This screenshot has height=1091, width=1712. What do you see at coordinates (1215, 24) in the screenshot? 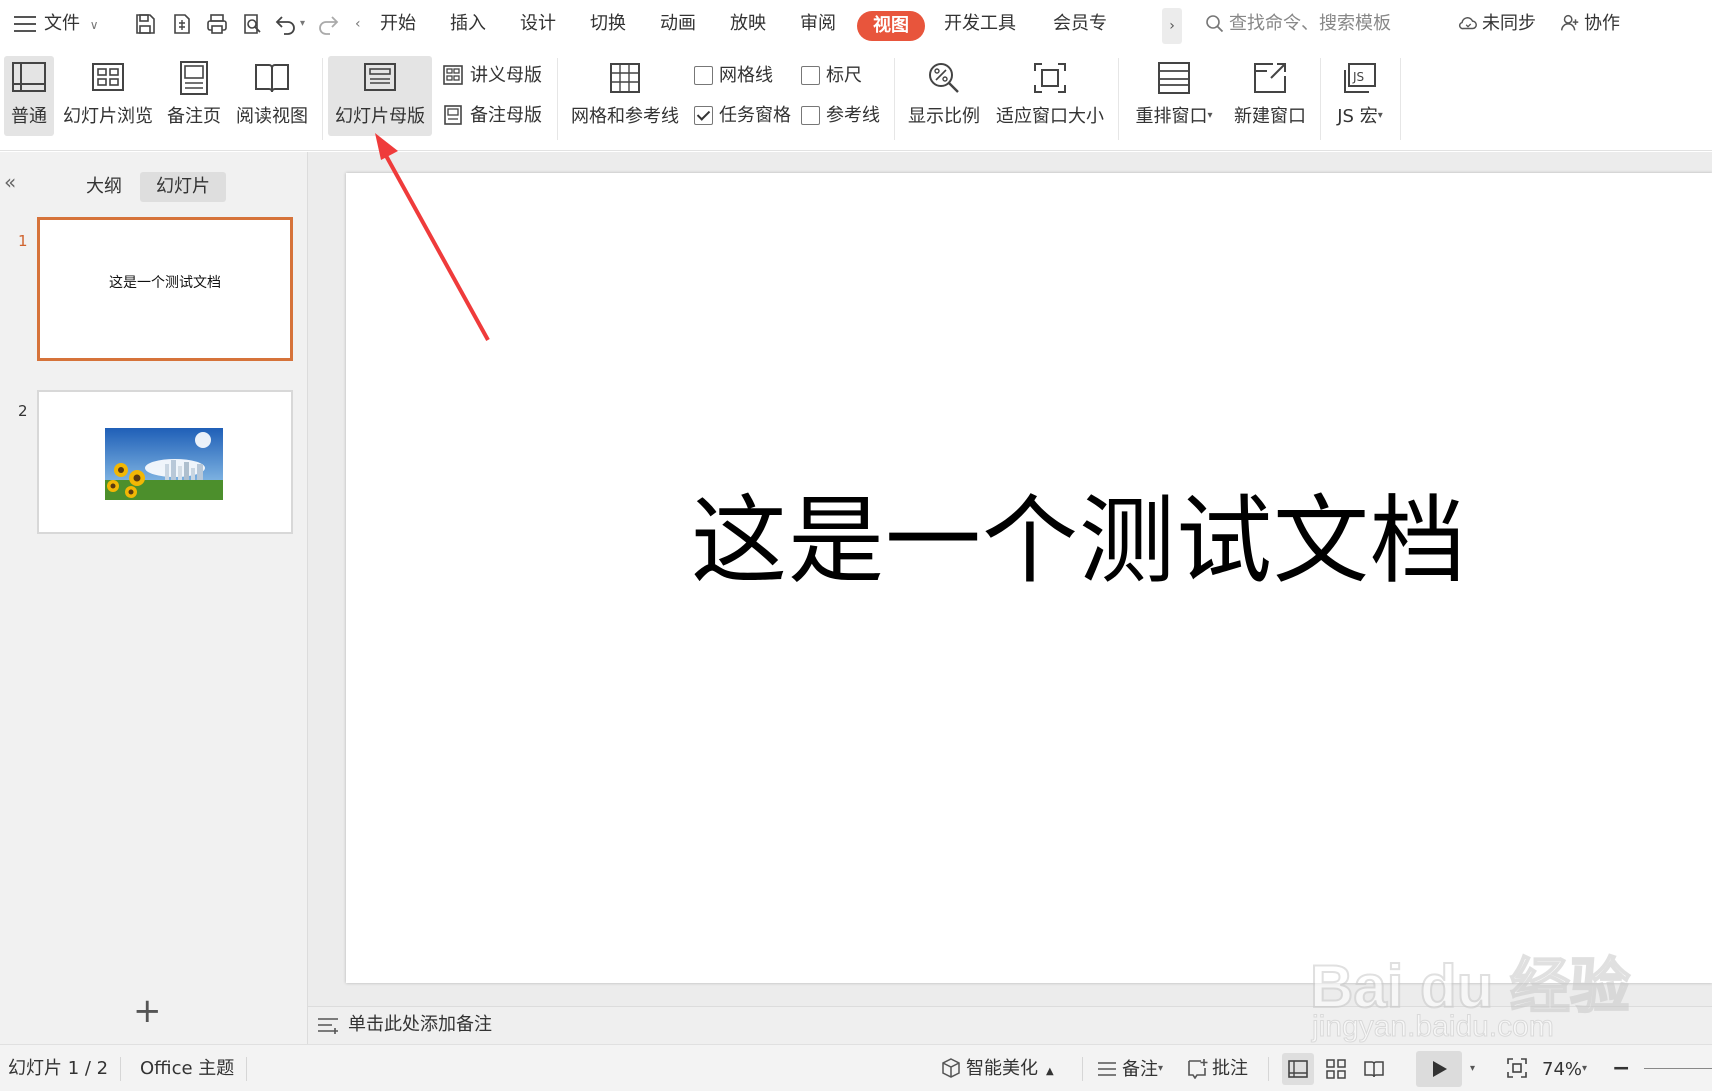
I see `search-icon` at bounding box center [1215, 24].